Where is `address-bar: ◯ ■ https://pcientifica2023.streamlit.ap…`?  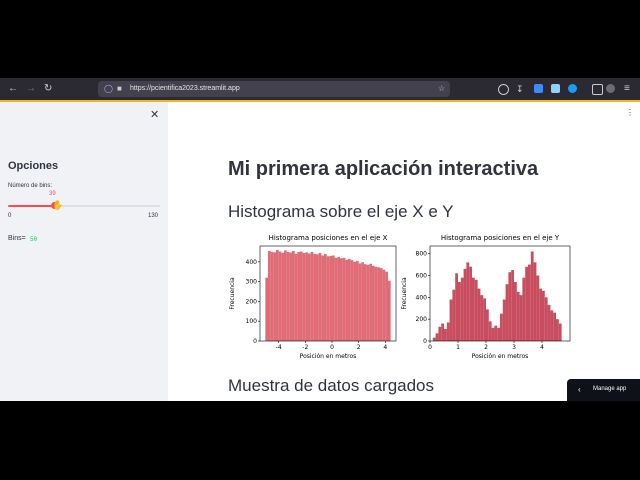
address-bar: ◯ ■ https://pcientifica2023.streamlit.ap… is located at coordinates (274, 89).